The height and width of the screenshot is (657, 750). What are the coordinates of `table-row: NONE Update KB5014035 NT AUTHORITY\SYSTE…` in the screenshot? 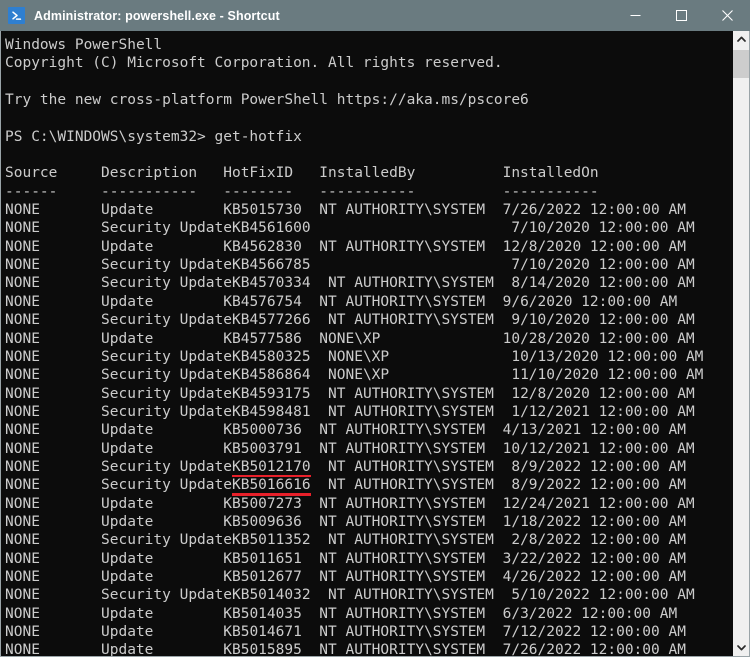 It's located at (341, 613).